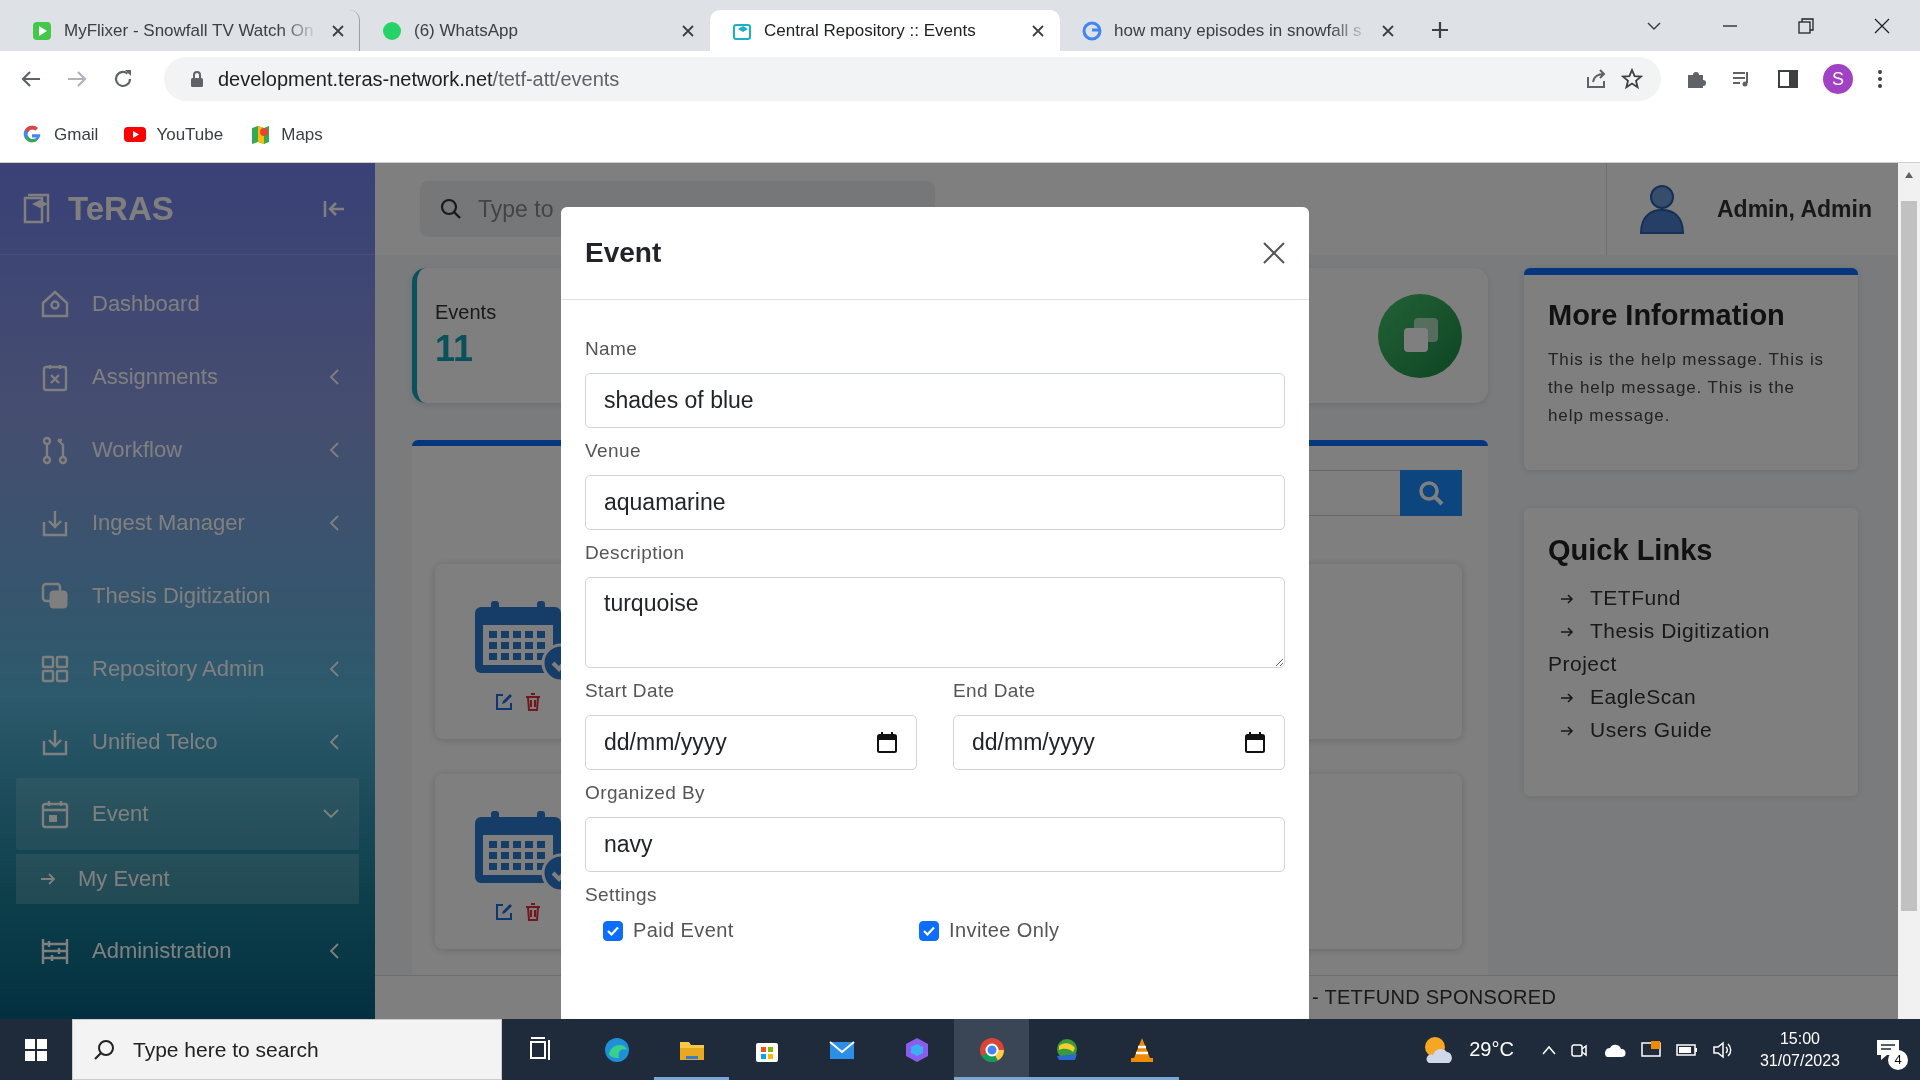 This screenshot has width=1920, height=1080. I want to click on help-text: This is the help message. This is the help message. This is the help message., so click(1686, 388).